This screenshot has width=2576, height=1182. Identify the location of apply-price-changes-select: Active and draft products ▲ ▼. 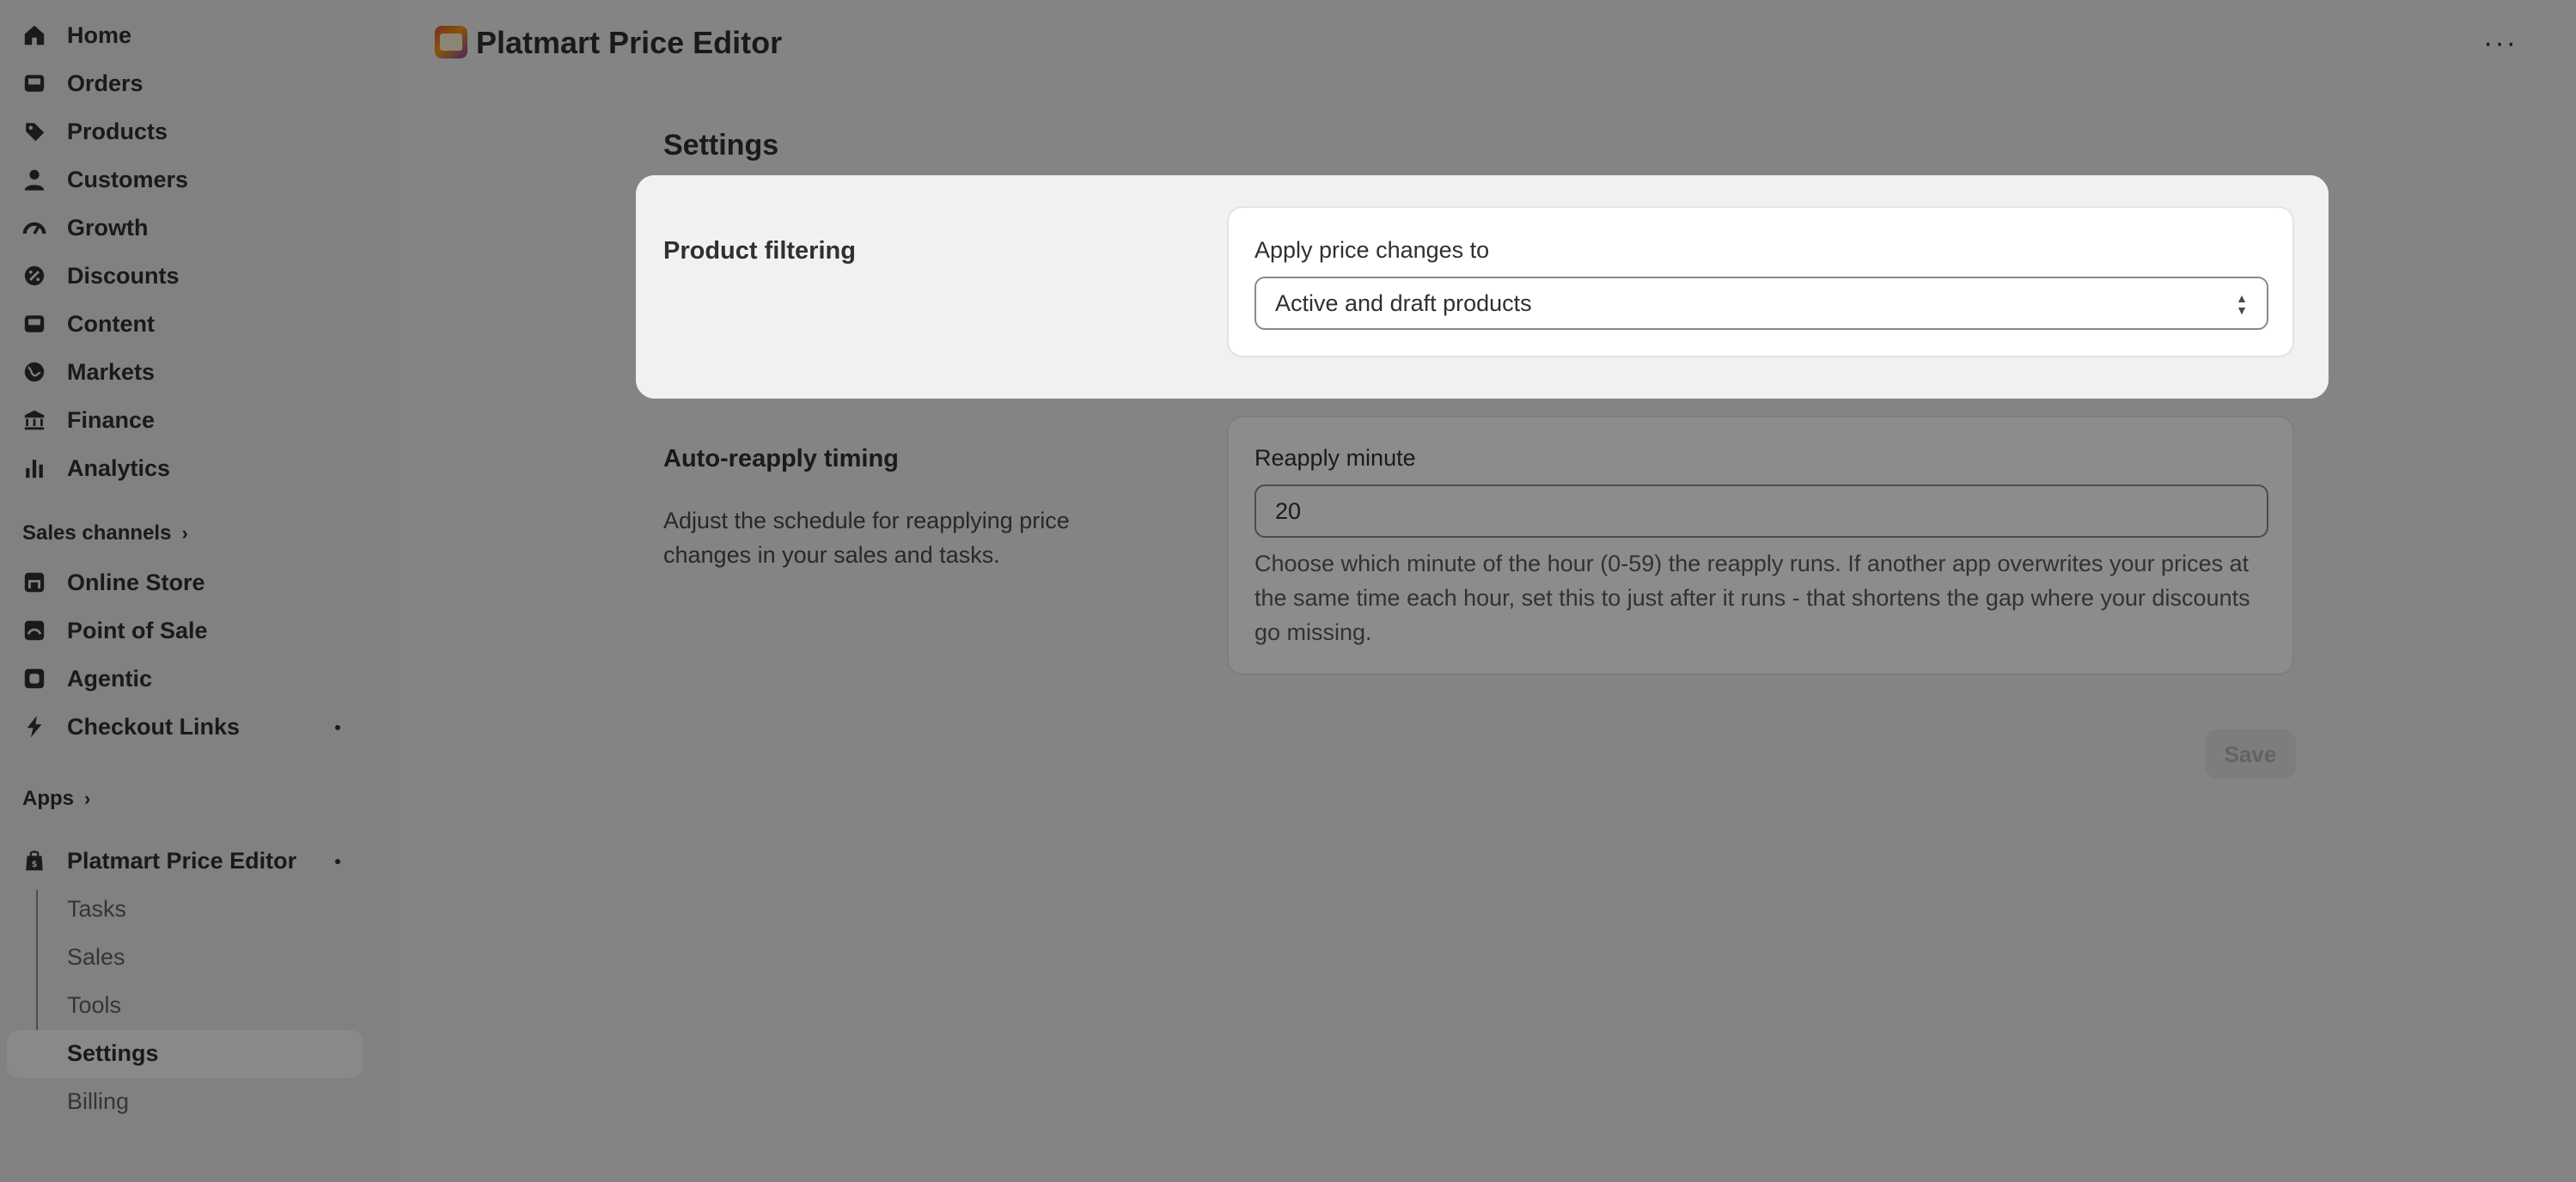
(1761, 303).